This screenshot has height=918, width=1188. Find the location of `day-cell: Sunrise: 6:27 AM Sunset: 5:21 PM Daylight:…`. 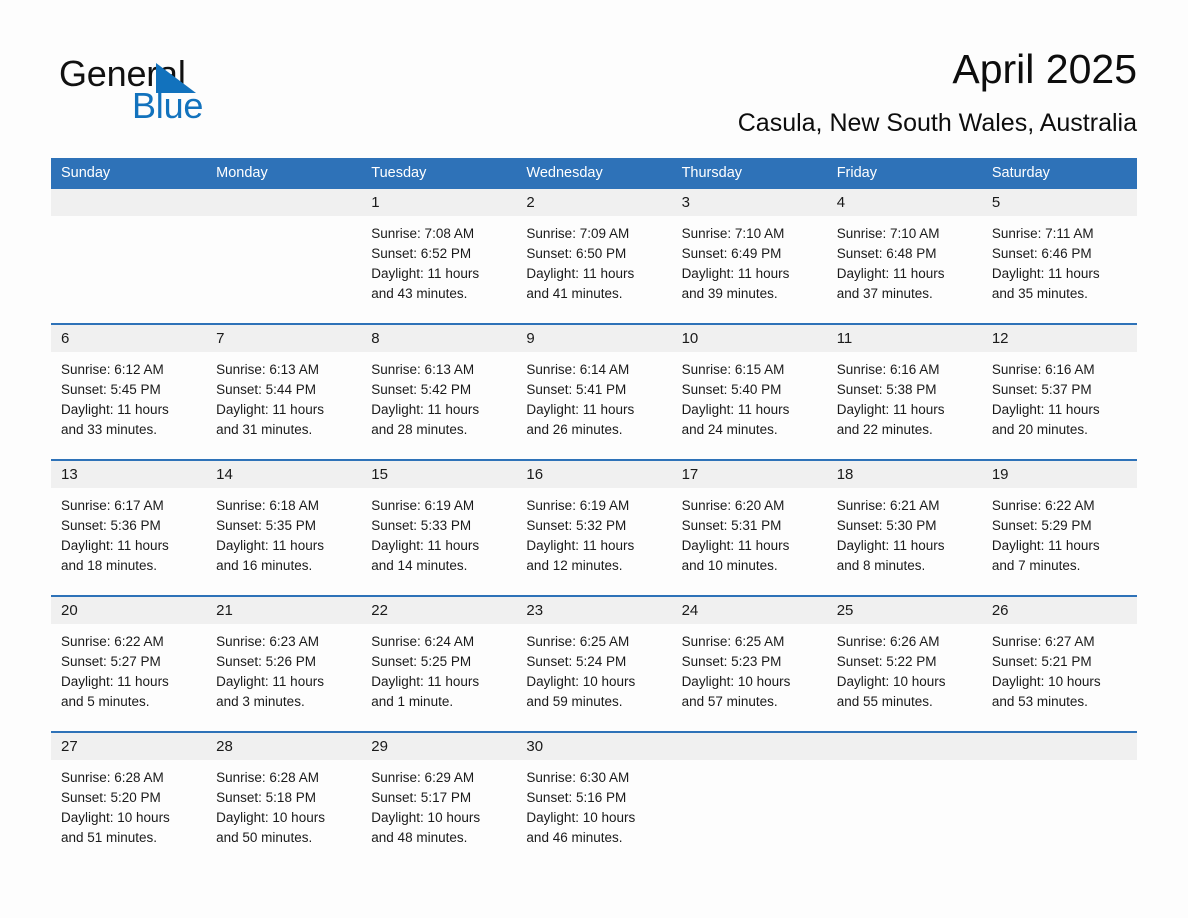

day-cell: Sunrise: 6:27 AM Sunset: 5:21 PM Daylight:… is located at coordinates (1059, 677).